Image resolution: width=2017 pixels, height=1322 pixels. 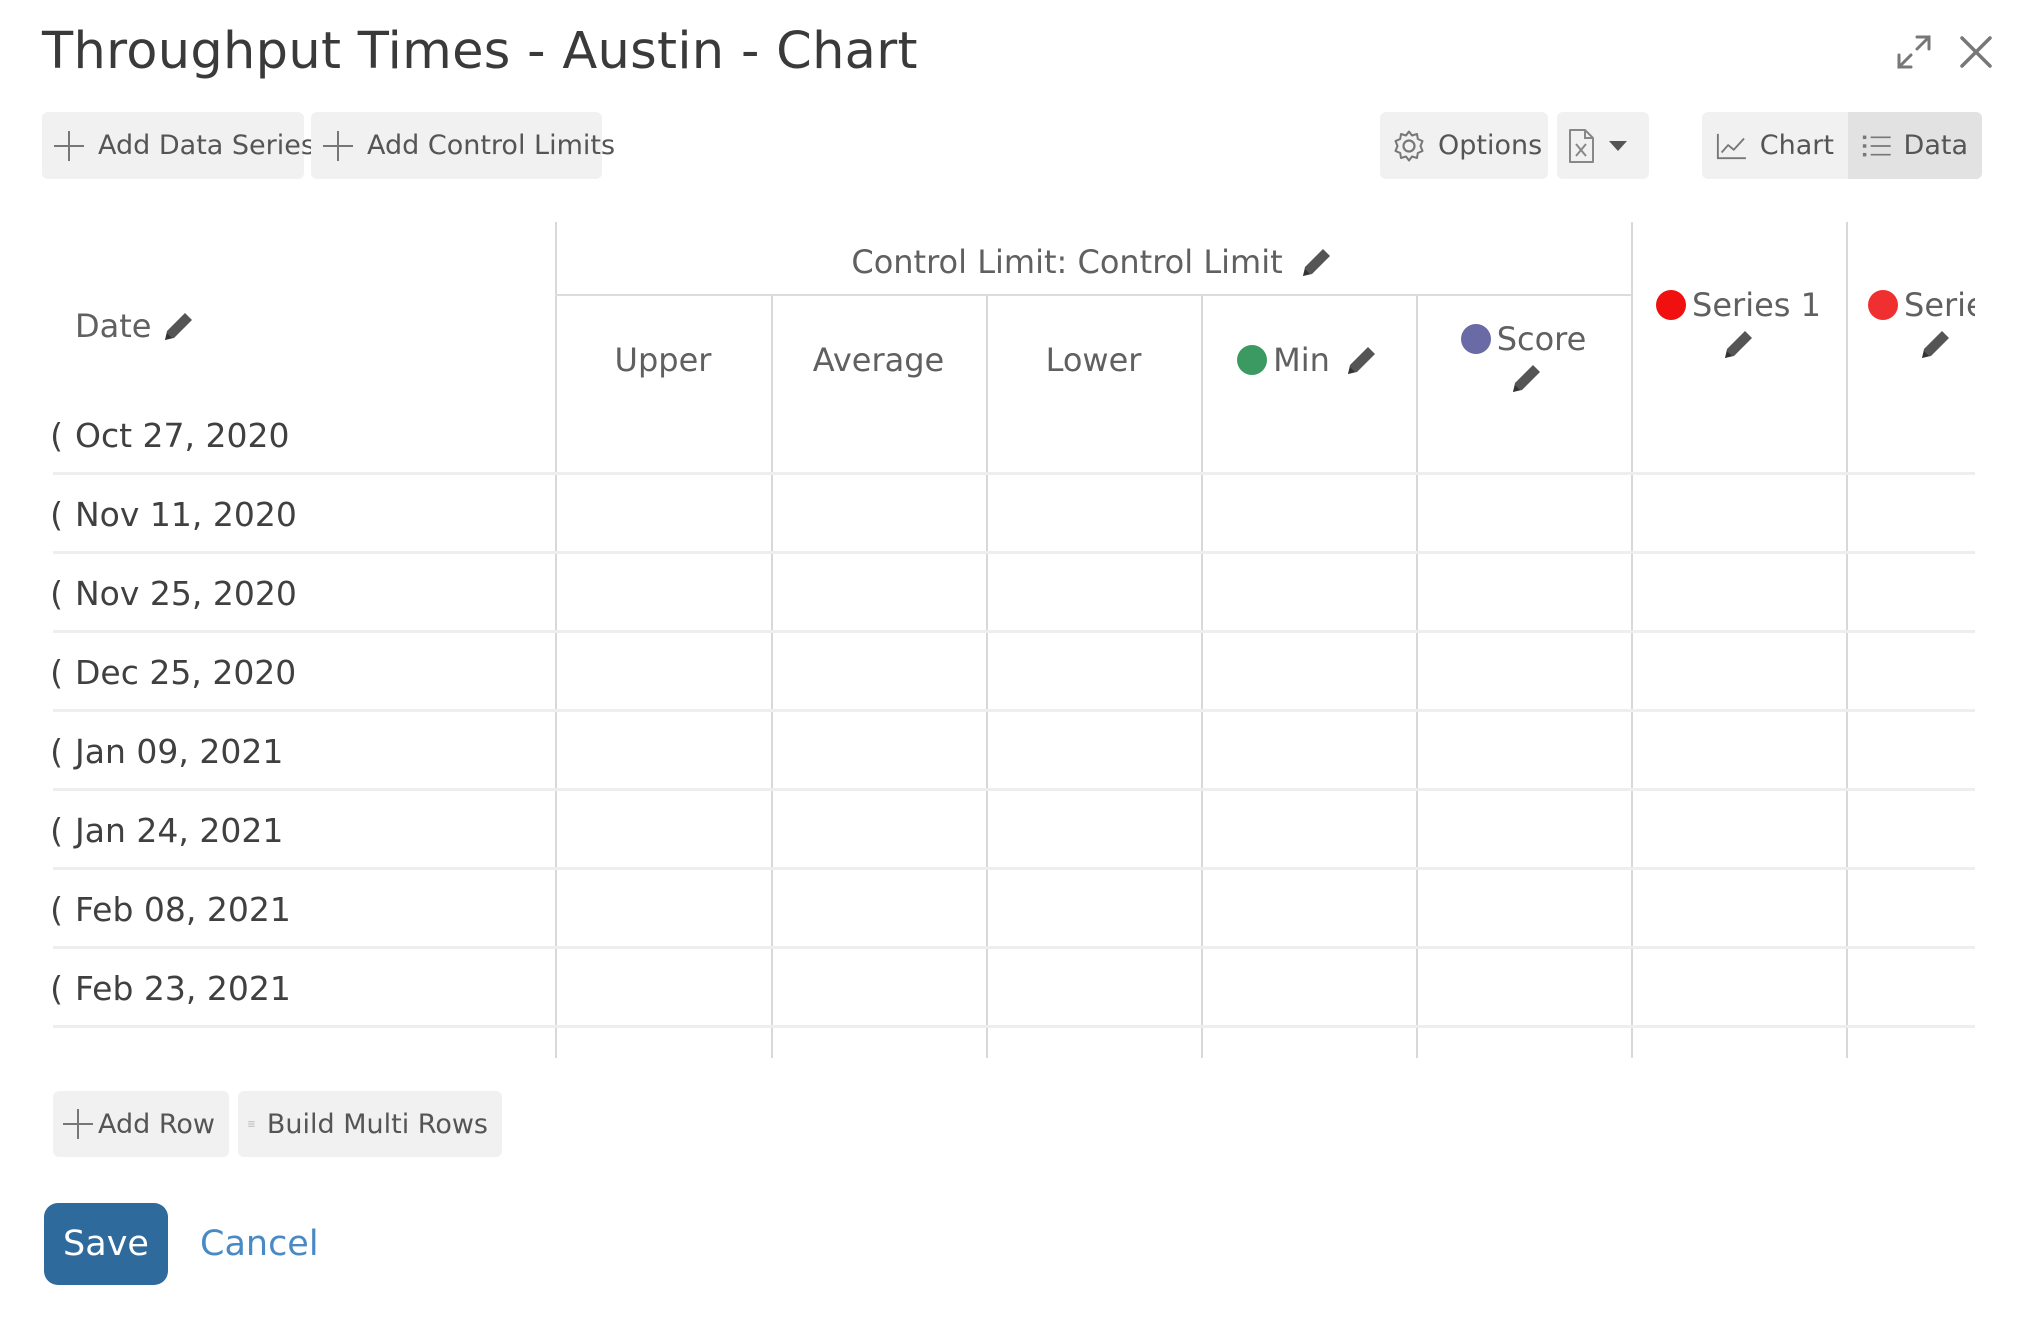 I want to click on build-multi-rows-button: Build Multi Rows, so click(x=370, y=1124).